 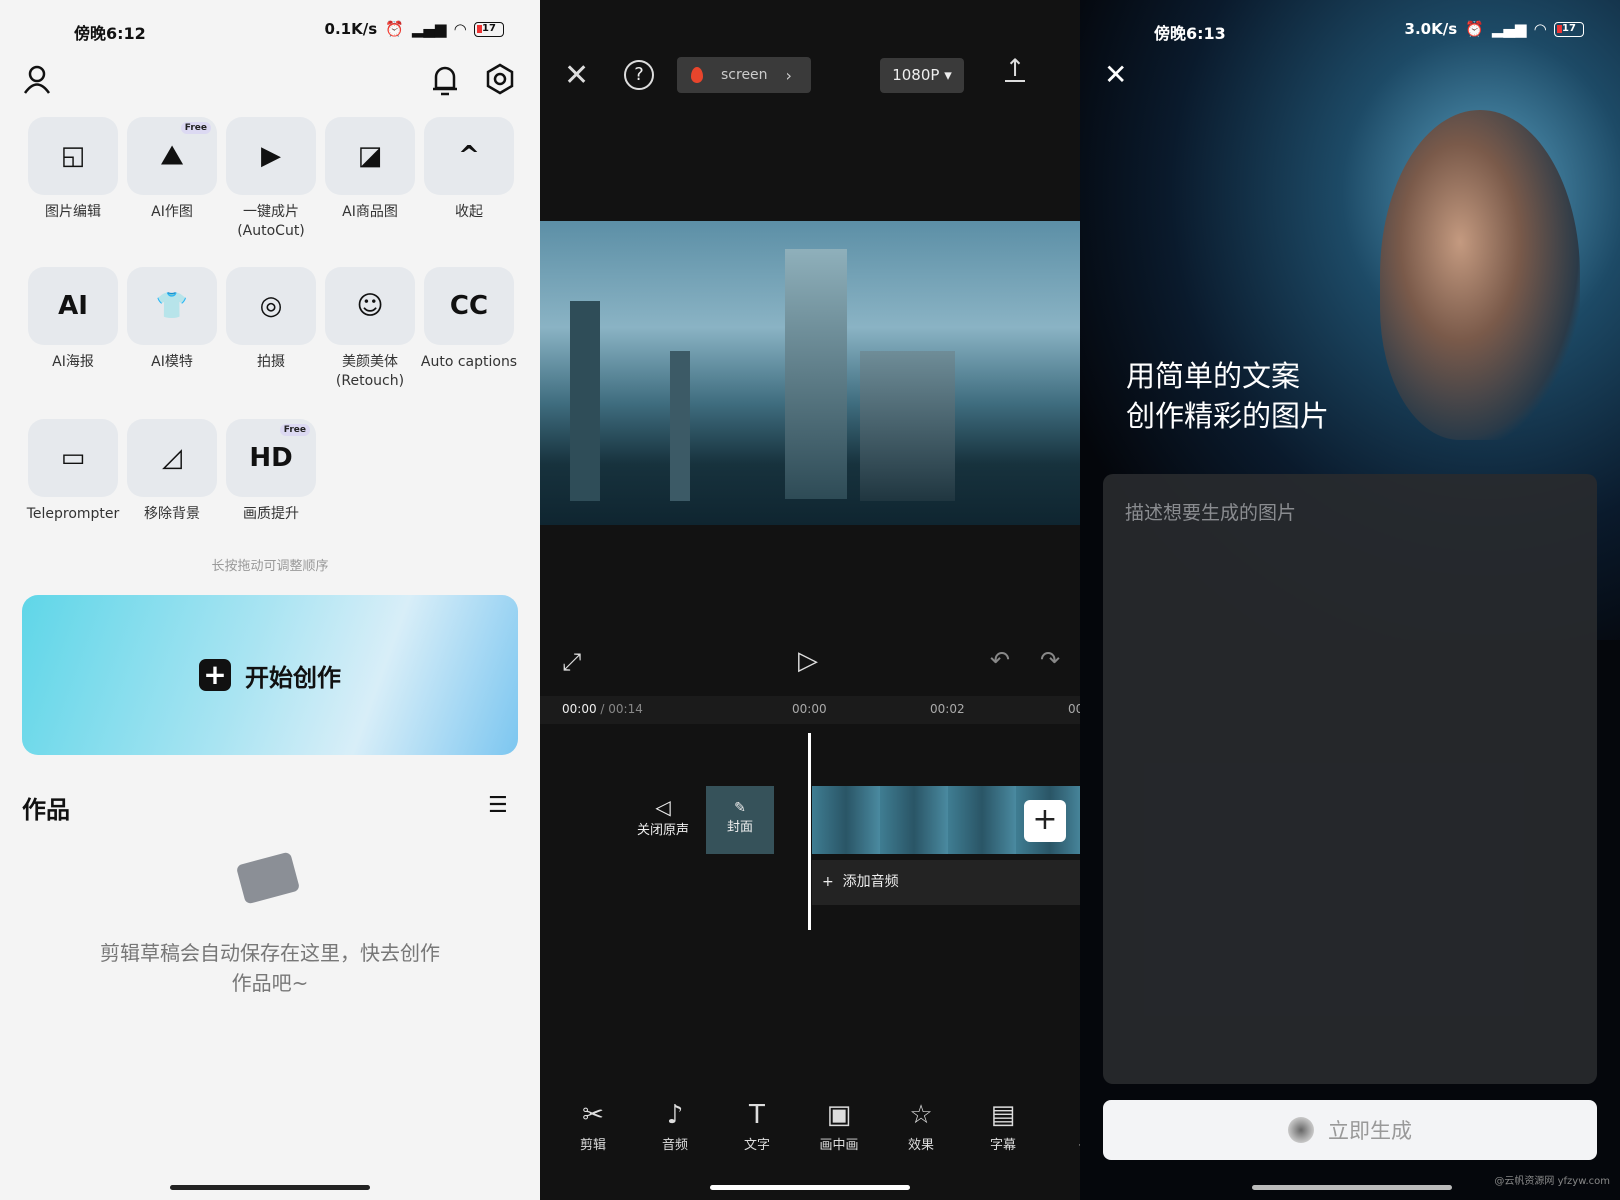 I want to click on mute-original-button: ◁ 关闭原声, so click(x=663, y=816).